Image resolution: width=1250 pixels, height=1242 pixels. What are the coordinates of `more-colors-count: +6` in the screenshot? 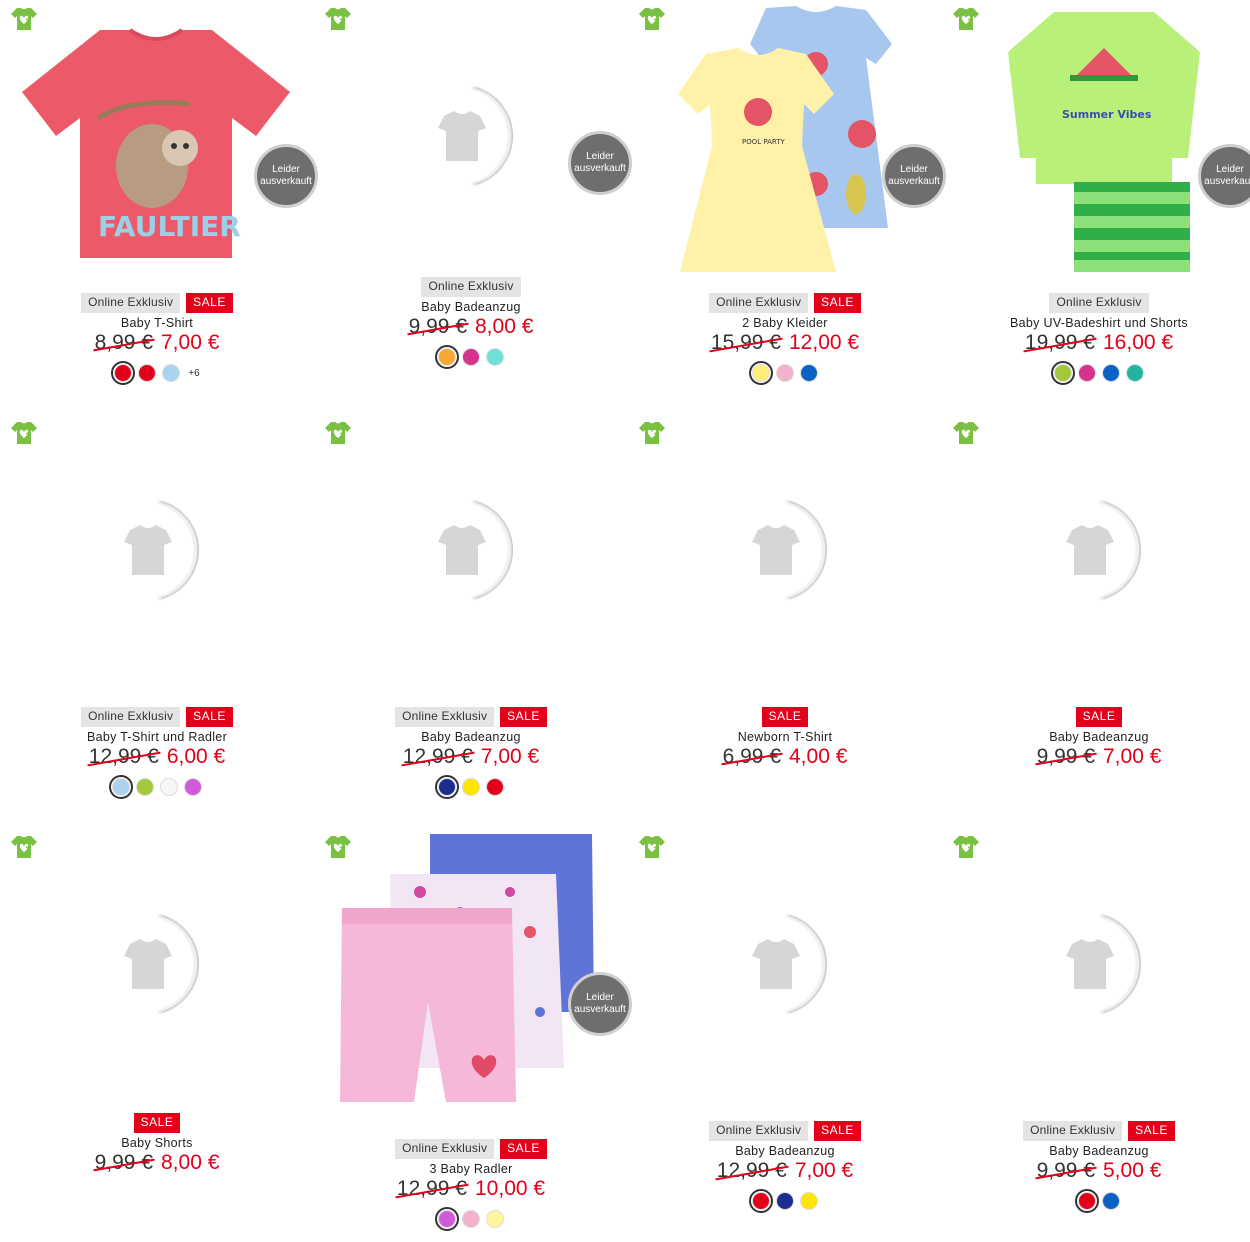 It's located at (193, 373).